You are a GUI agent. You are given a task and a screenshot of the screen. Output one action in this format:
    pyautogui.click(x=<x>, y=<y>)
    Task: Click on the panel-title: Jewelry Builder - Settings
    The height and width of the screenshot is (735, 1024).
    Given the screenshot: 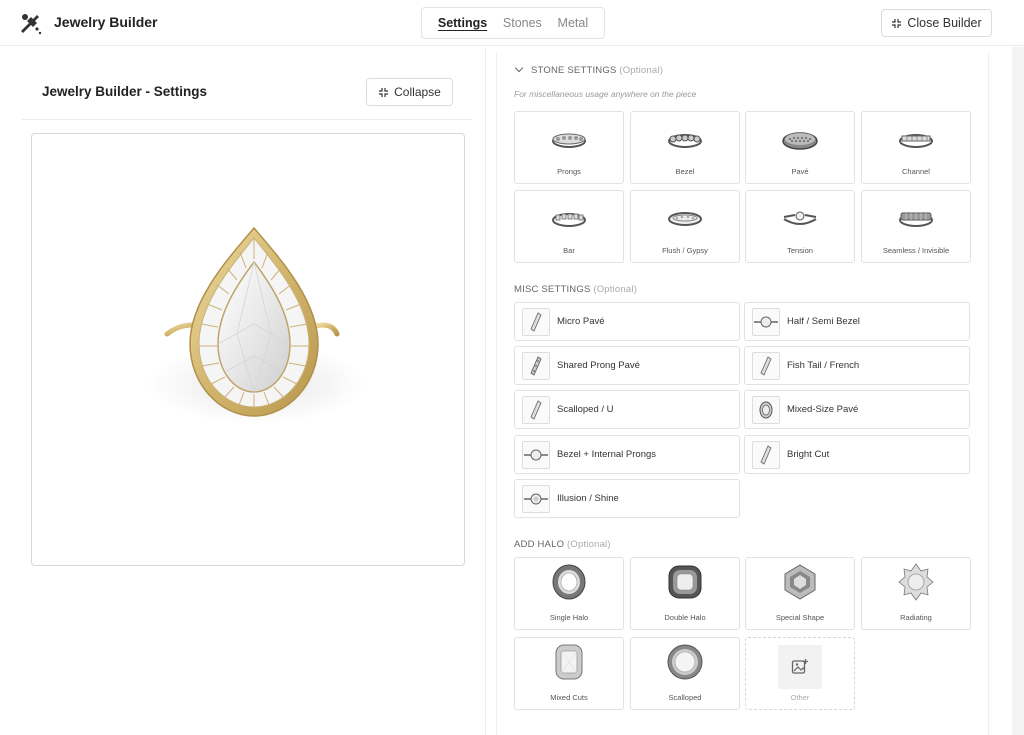 What is the action you would take?
    pyautogui.click(x=125, y=91)
    